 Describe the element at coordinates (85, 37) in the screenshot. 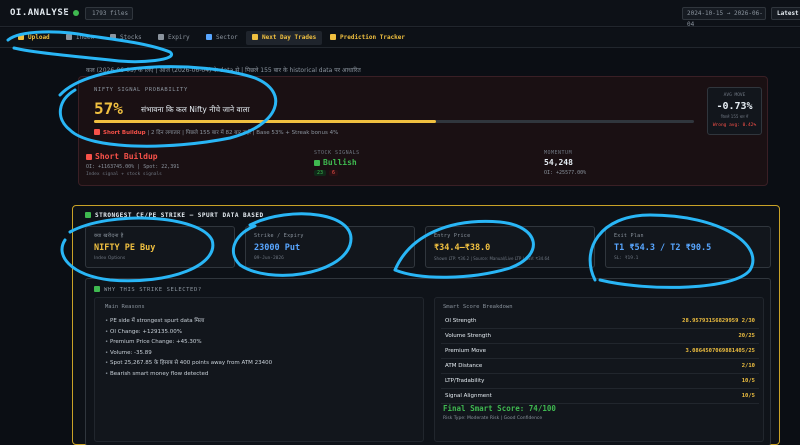

I see `tab-label: Index` at that location.